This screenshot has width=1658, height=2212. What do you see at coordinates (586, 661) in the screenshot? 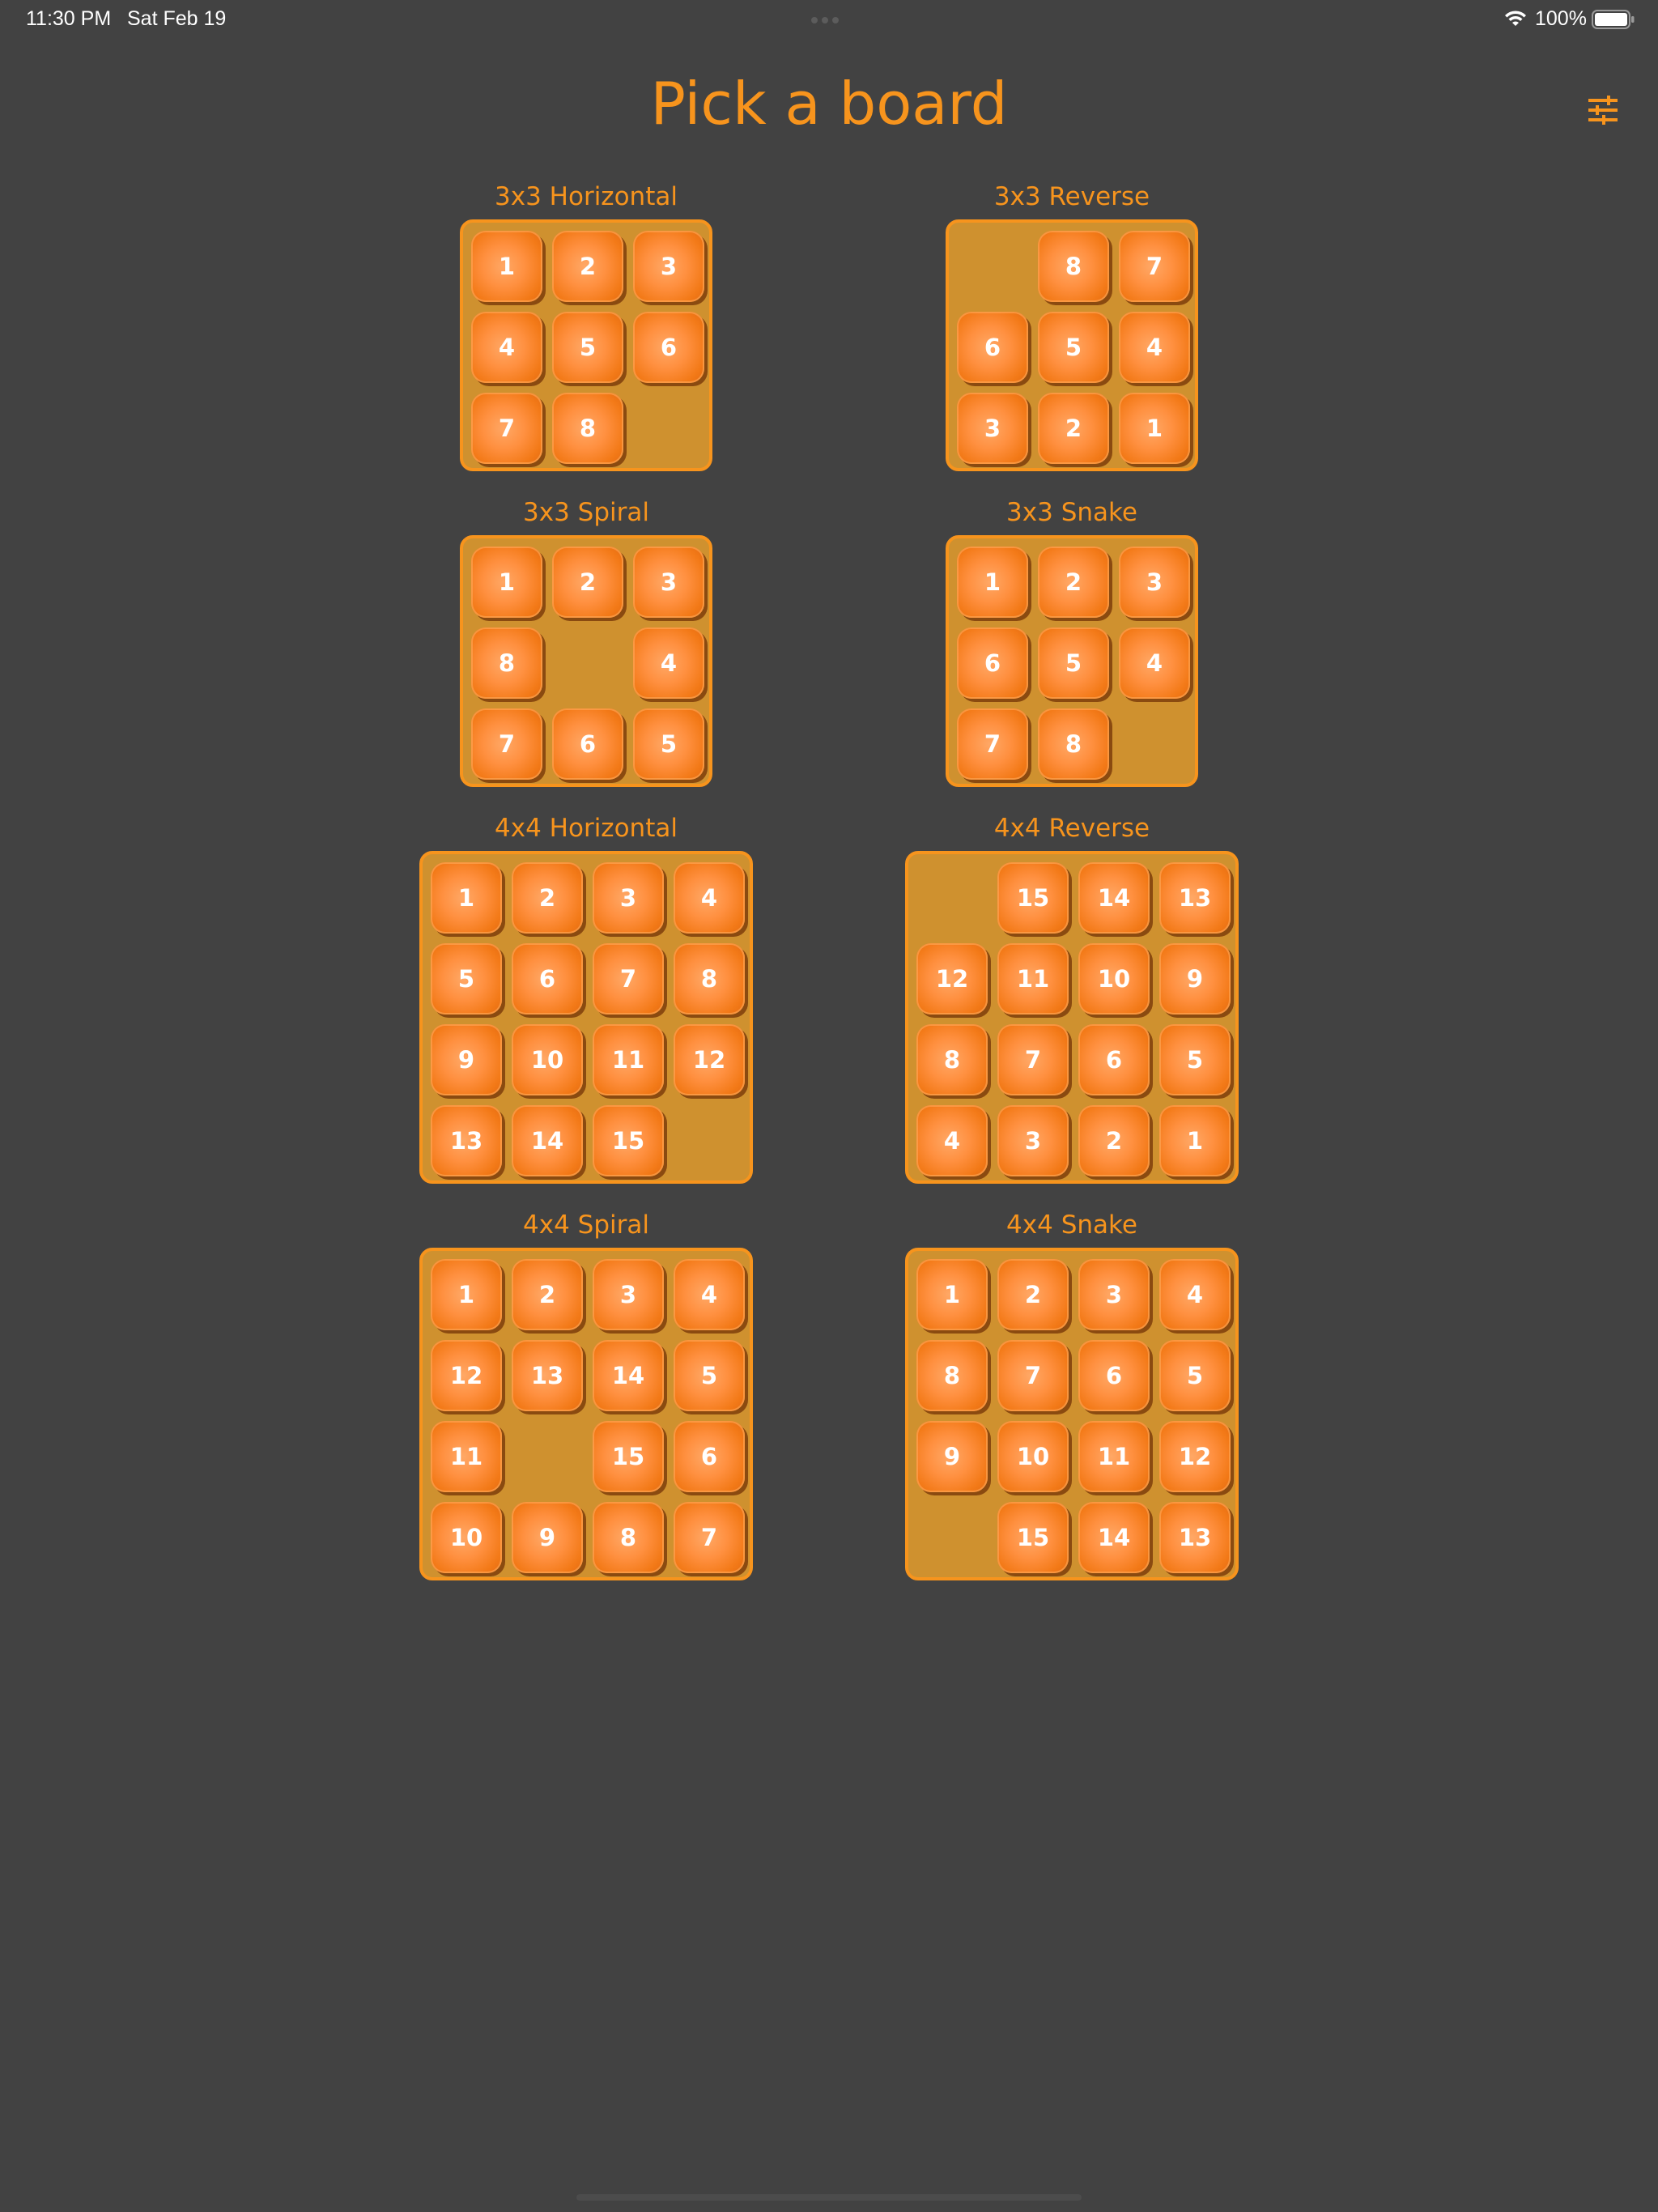
I see `board-frame: 123 8 4 765` at bounding box center [586, 661].